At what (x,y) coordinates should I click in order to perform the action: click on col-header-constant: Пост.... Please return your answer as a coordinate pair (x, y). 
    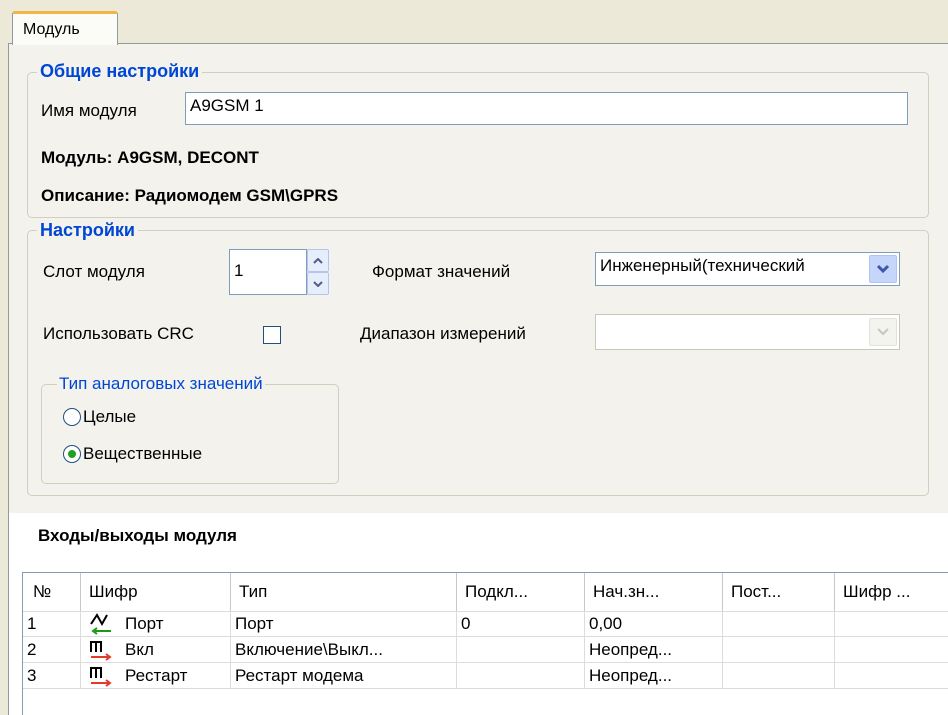
    Looking at the image, I should click on (779, 592).